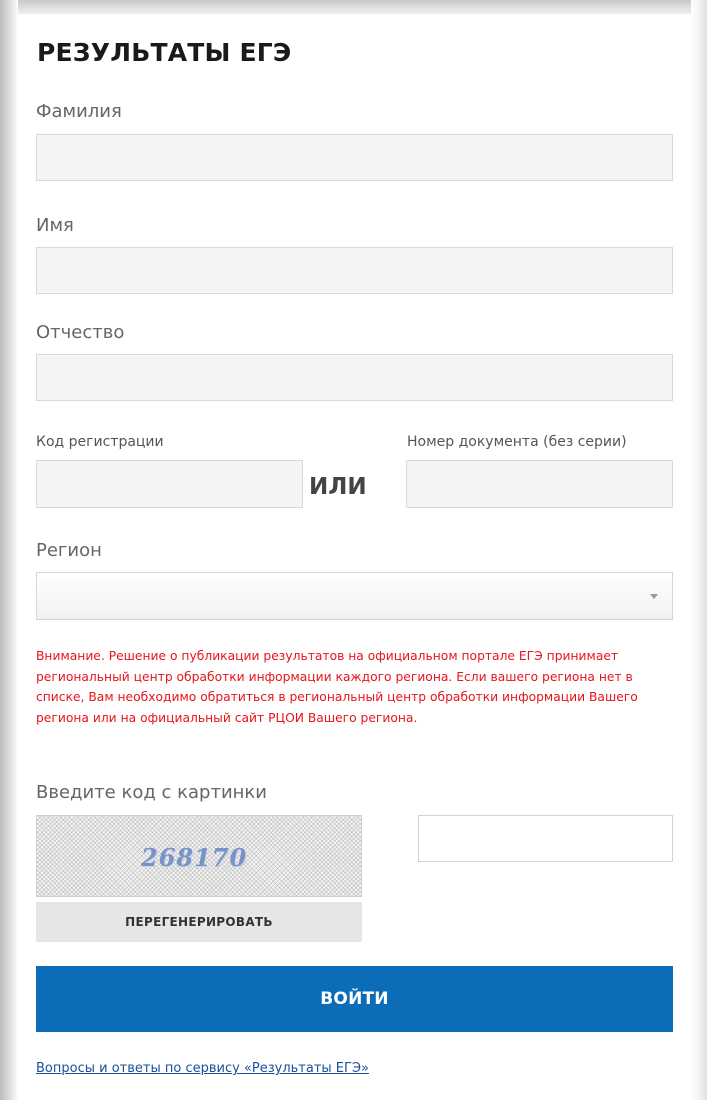 This screenshot has width=707, height=1100. What do you see at coordinates (338, 487) in the screenshot?
I see `or-separator: ИЛИ` at bounding box center [338, 487].